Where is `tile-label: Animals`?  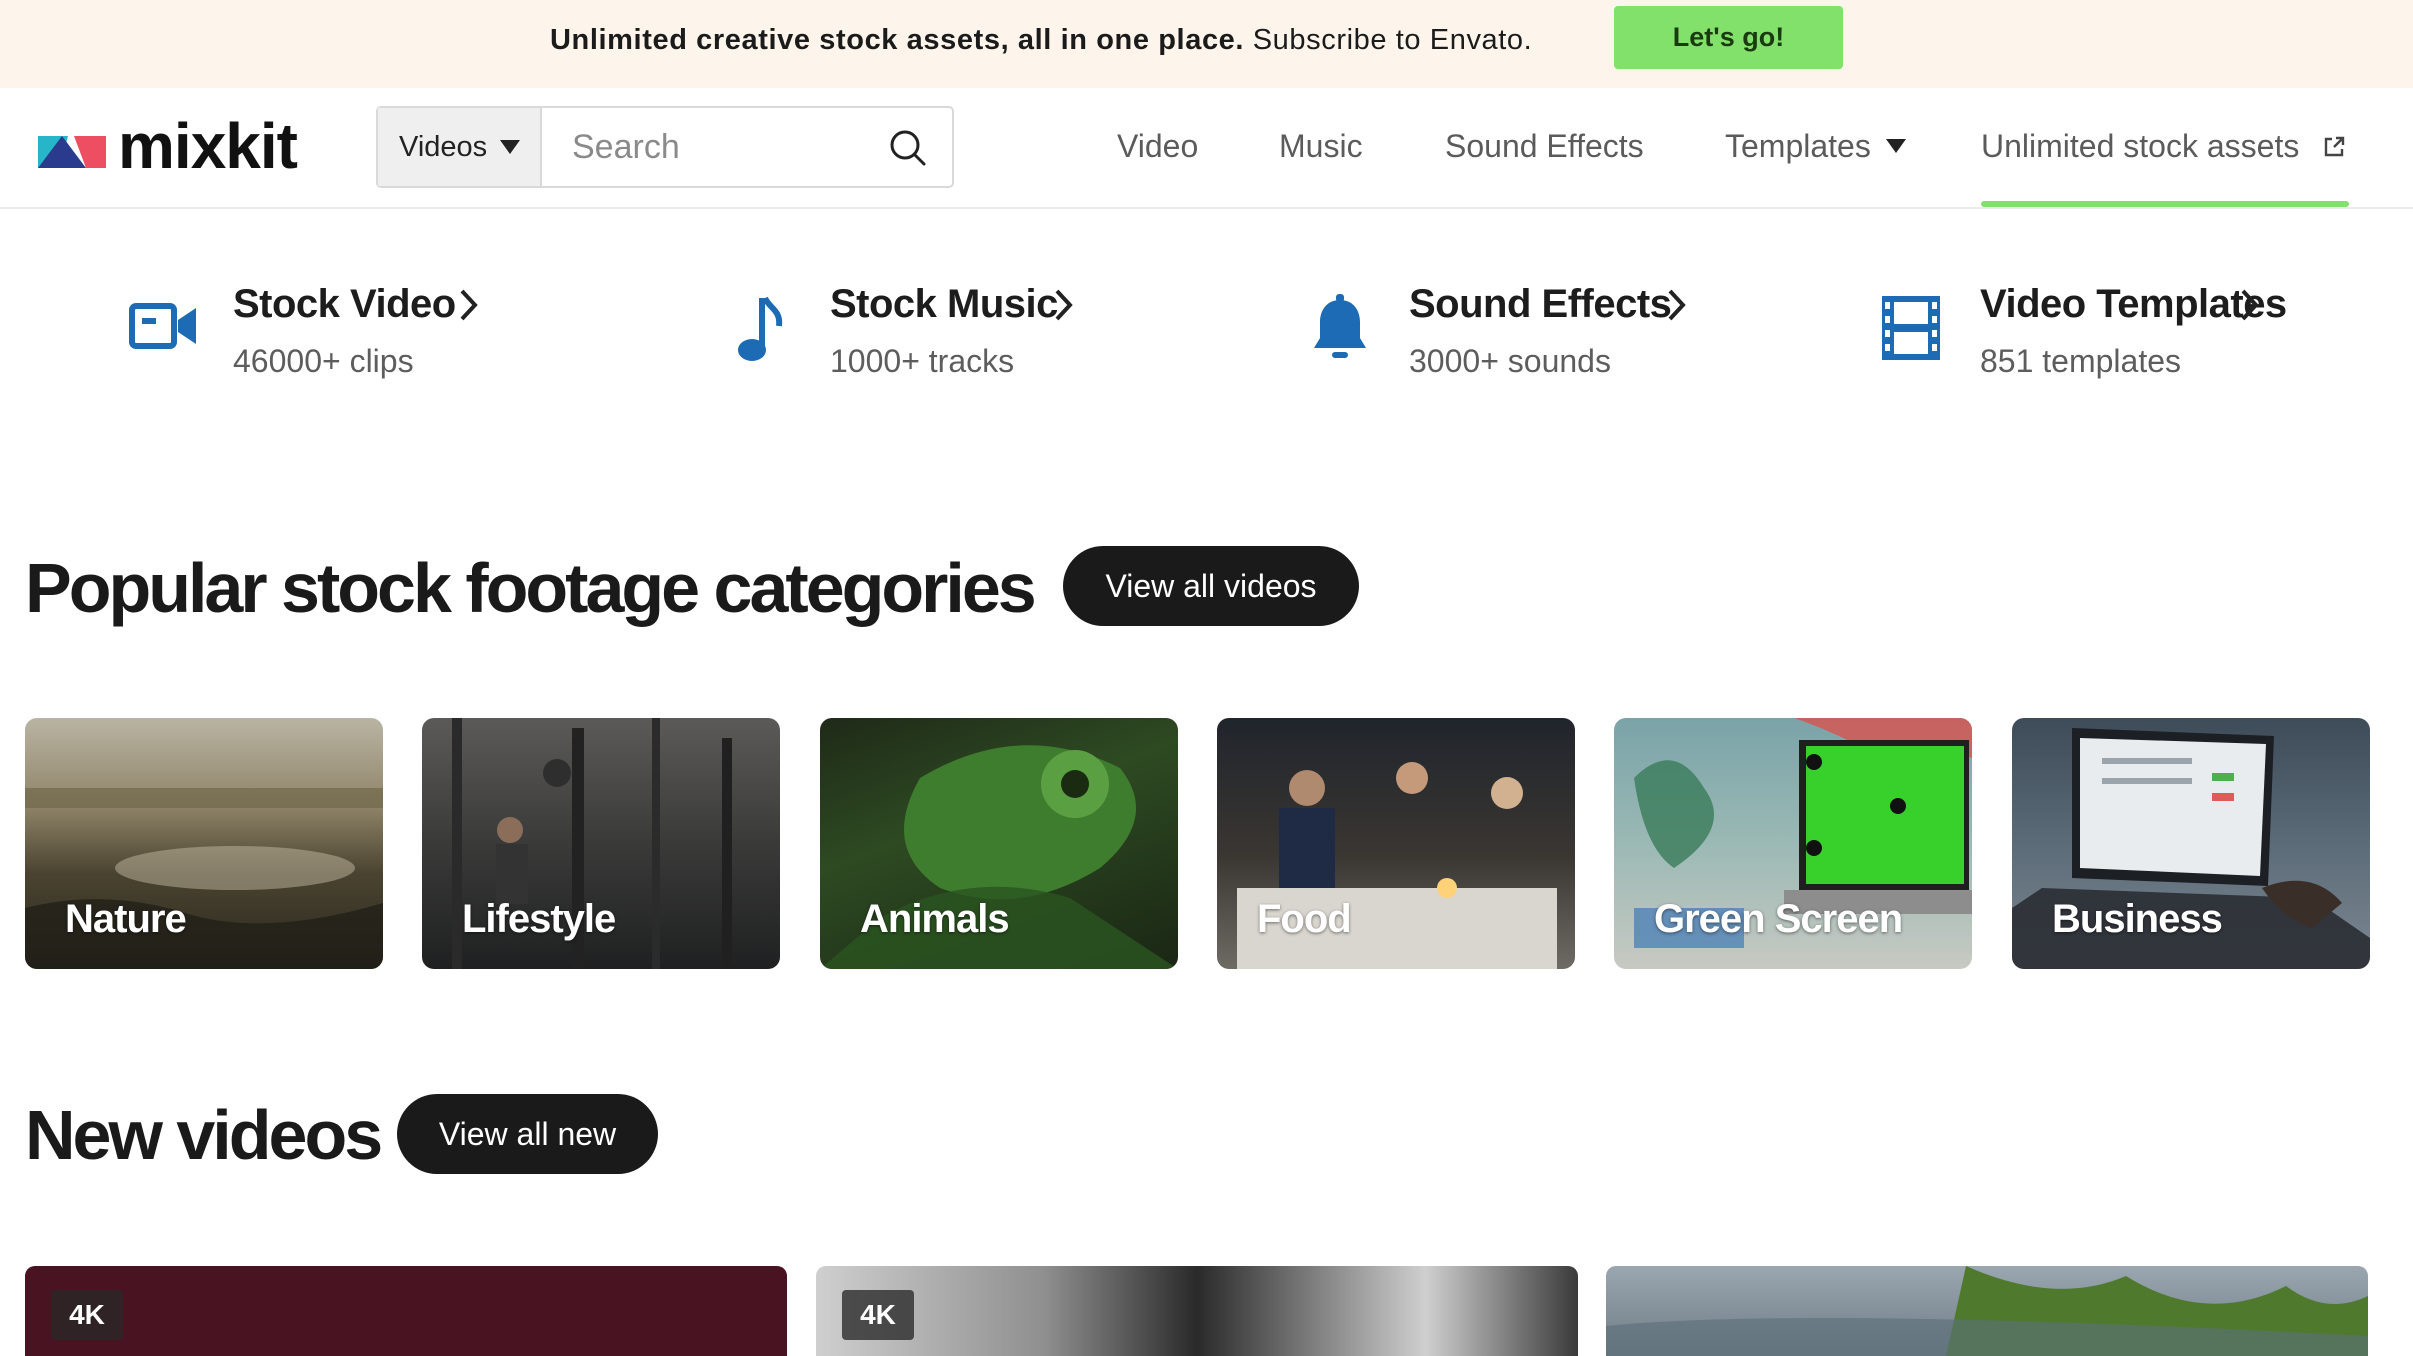 tile-label: Animals is located at coordinates (935, 919).